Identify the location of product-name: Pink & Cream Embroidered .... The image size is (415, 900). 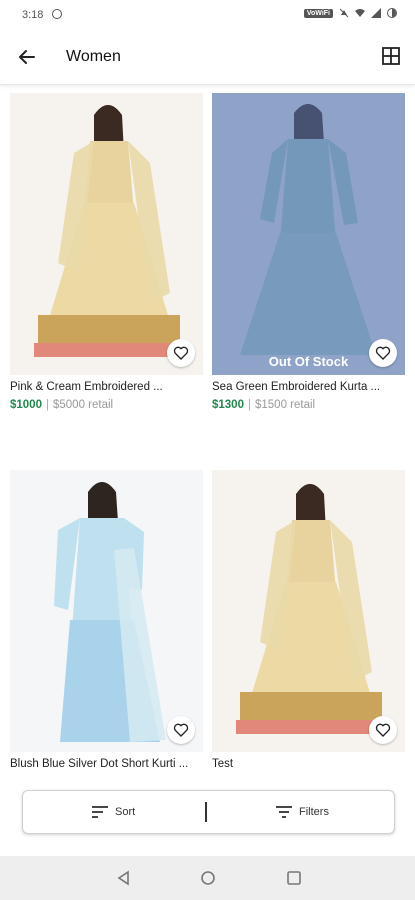
(106, 387).